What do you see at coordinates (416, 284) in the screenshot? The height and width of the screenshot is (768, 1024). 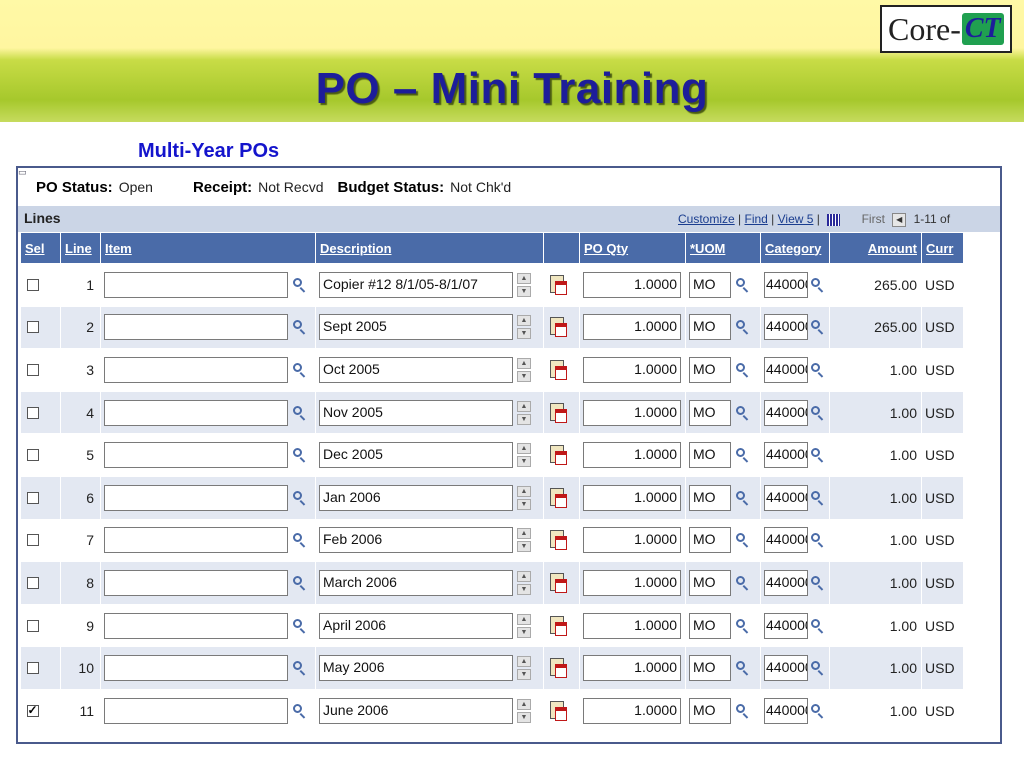 I see `description-input: Copier #12 8/1/05-8/1/07` at bounding box center [416, 284].